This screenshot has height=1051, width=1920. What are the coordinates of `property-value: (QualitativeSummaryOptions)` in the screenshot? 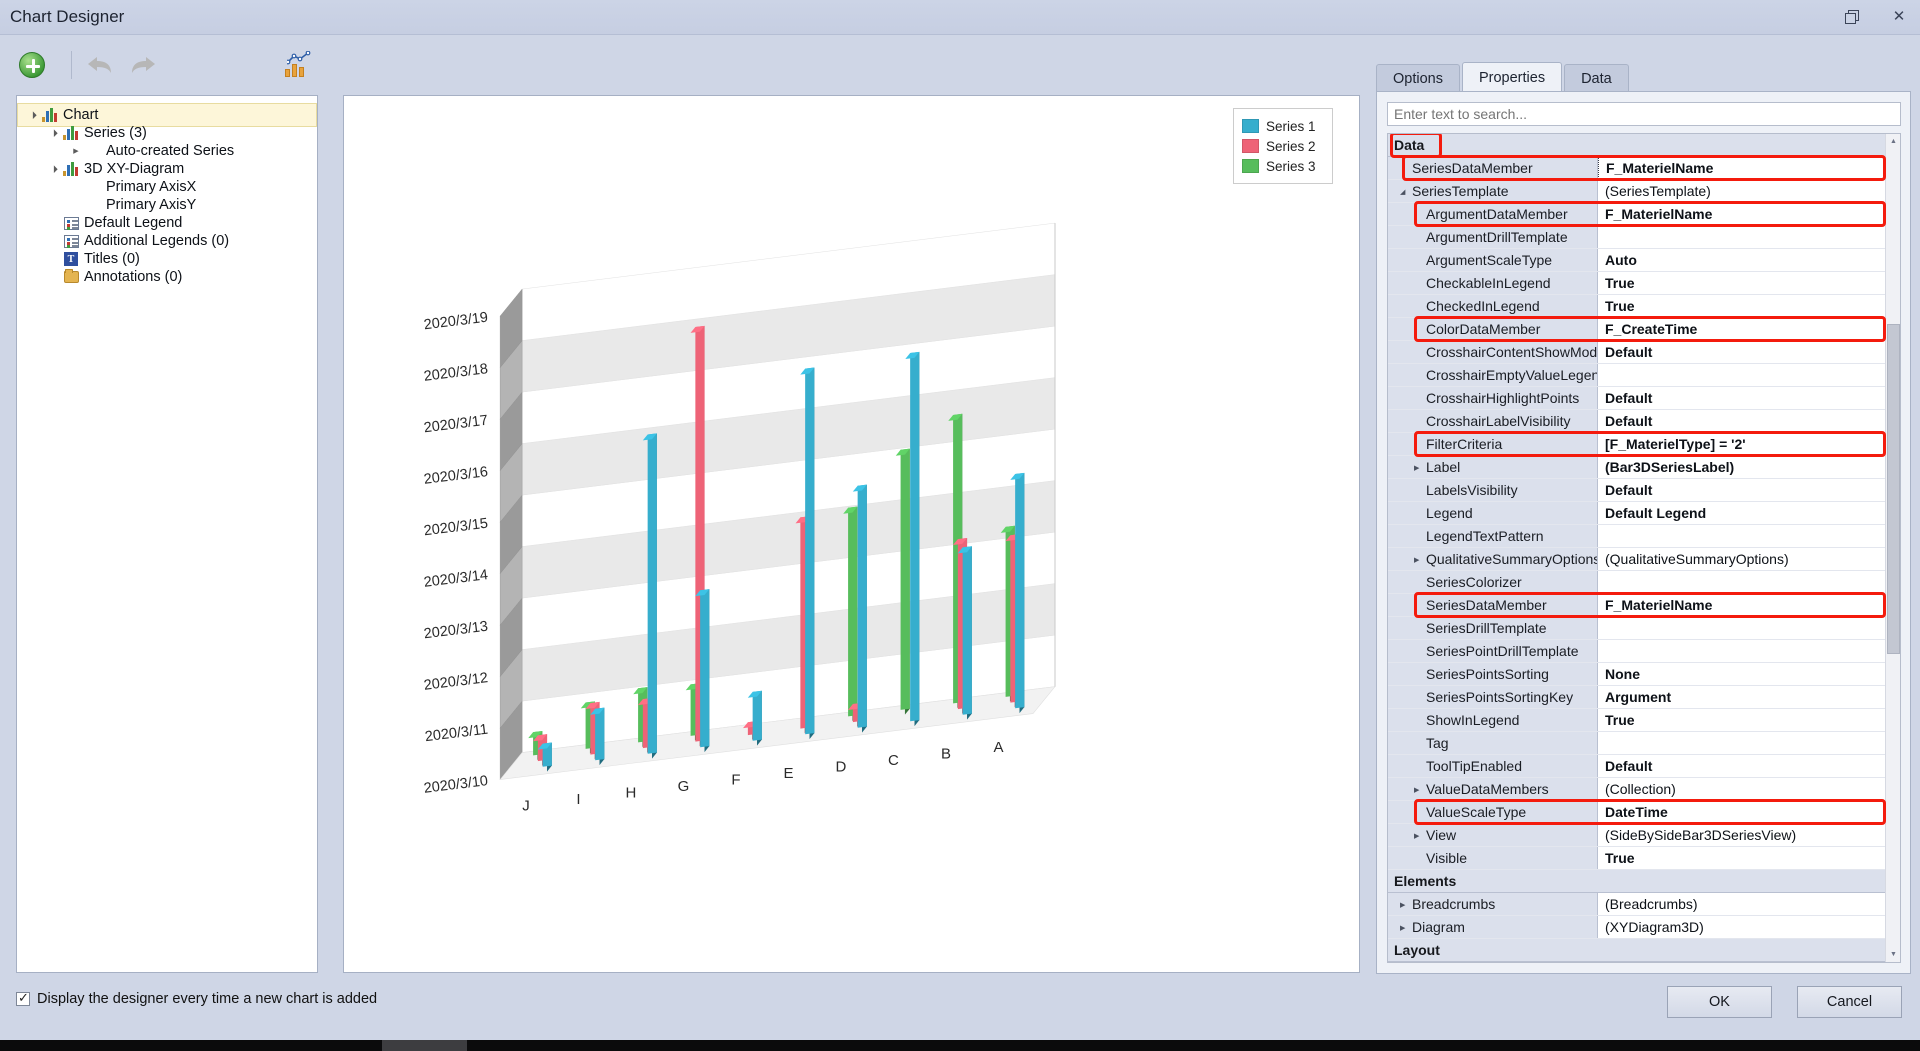 It's located at (1749, 559).